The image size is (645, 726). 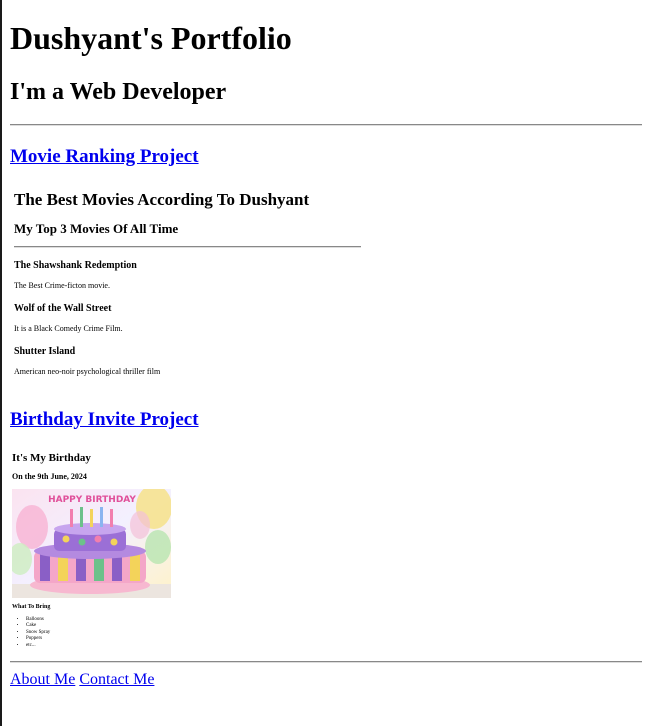 I want to click on about-me-link: About Me, so click(x=42, y=679).